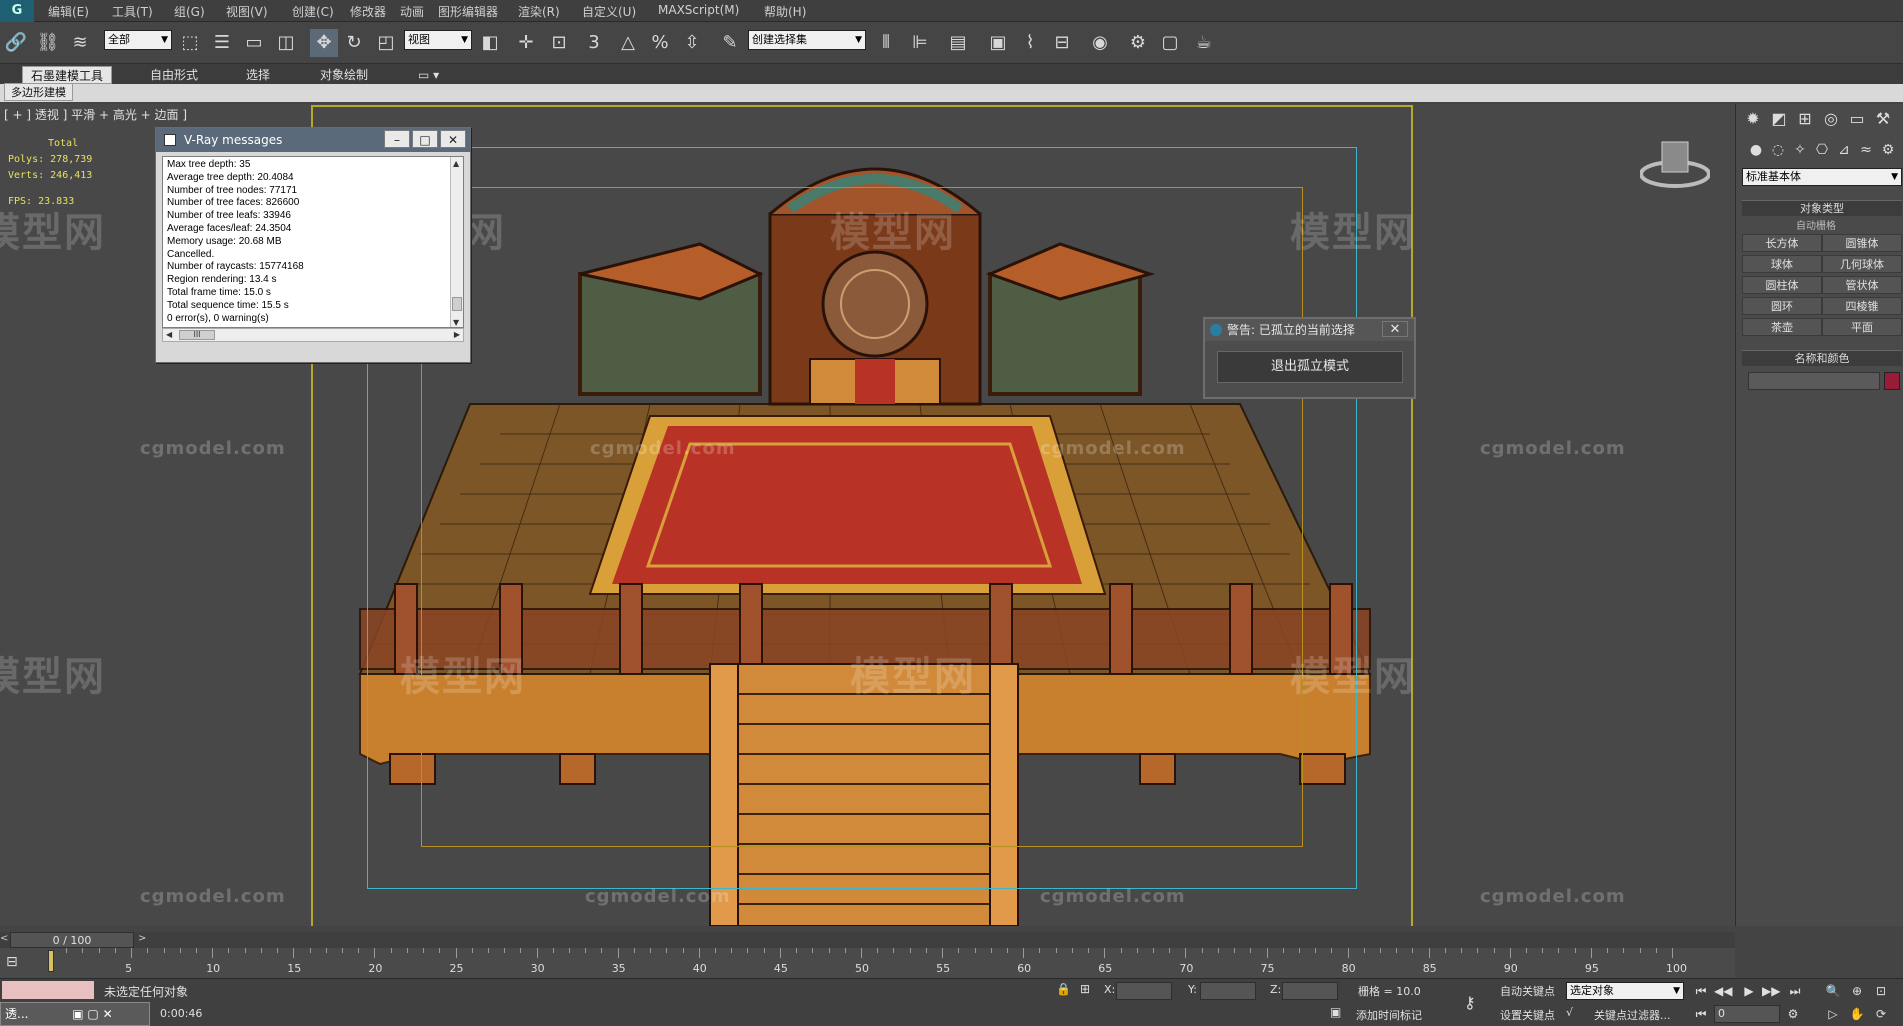 The image size is (1903, 1026). What do you see at coordinates (1800, 150) in the screenshot?
I see `lights-icon: ✧` at bounding box center [1800, 150].